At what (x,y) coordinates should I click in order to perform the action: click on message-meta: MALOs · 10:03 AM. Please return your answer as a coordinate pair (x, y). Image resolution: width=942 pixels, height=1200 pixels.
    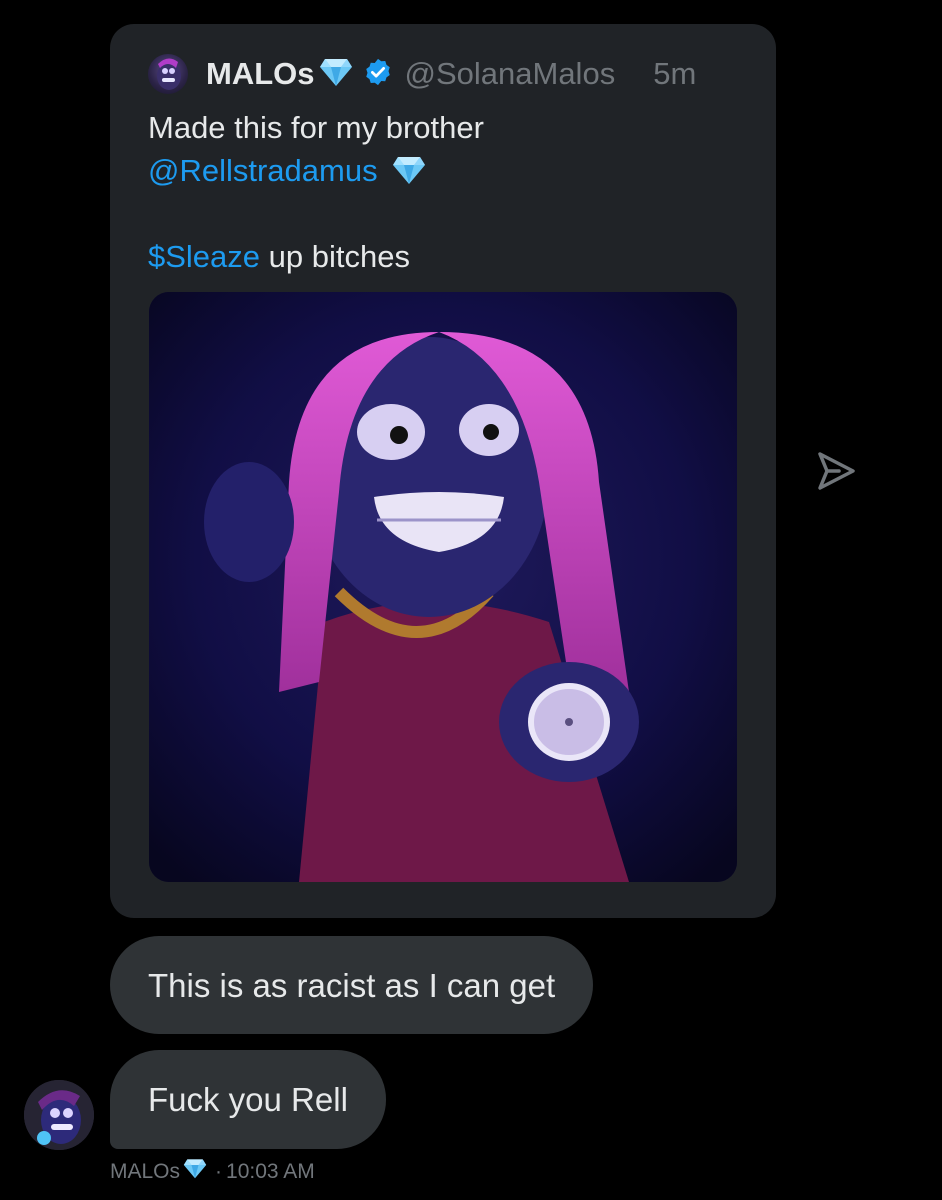
    Looking at the image, I should click on (212, 1171).